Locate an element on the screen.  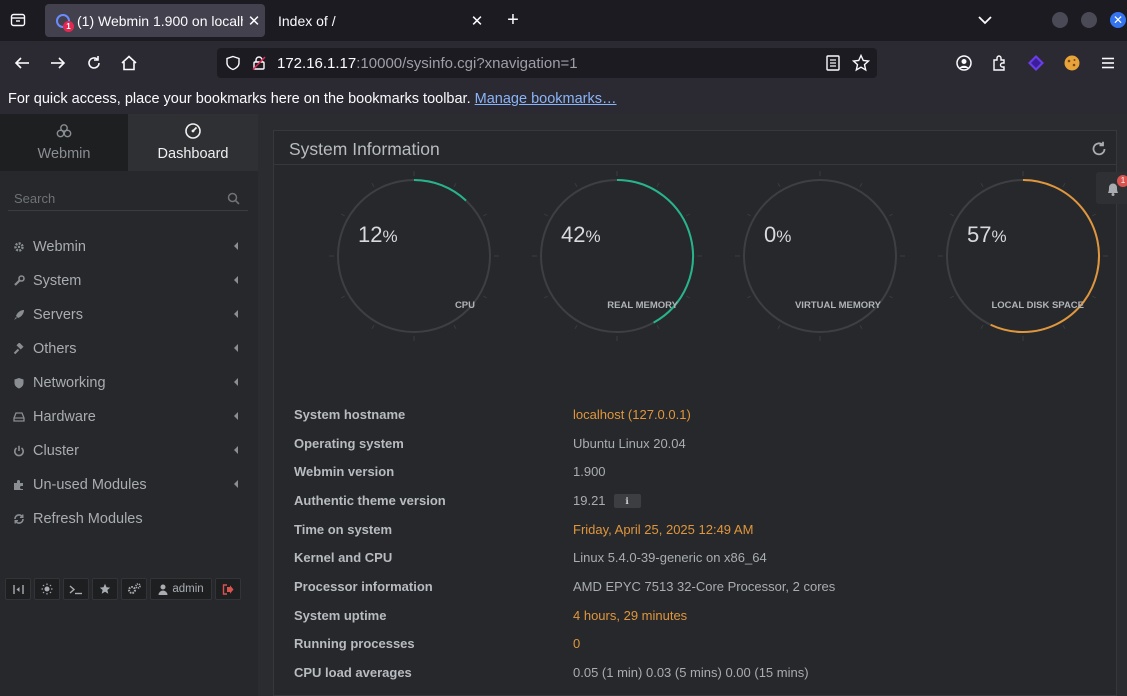
logout-button is located at coordinates (228, 589).